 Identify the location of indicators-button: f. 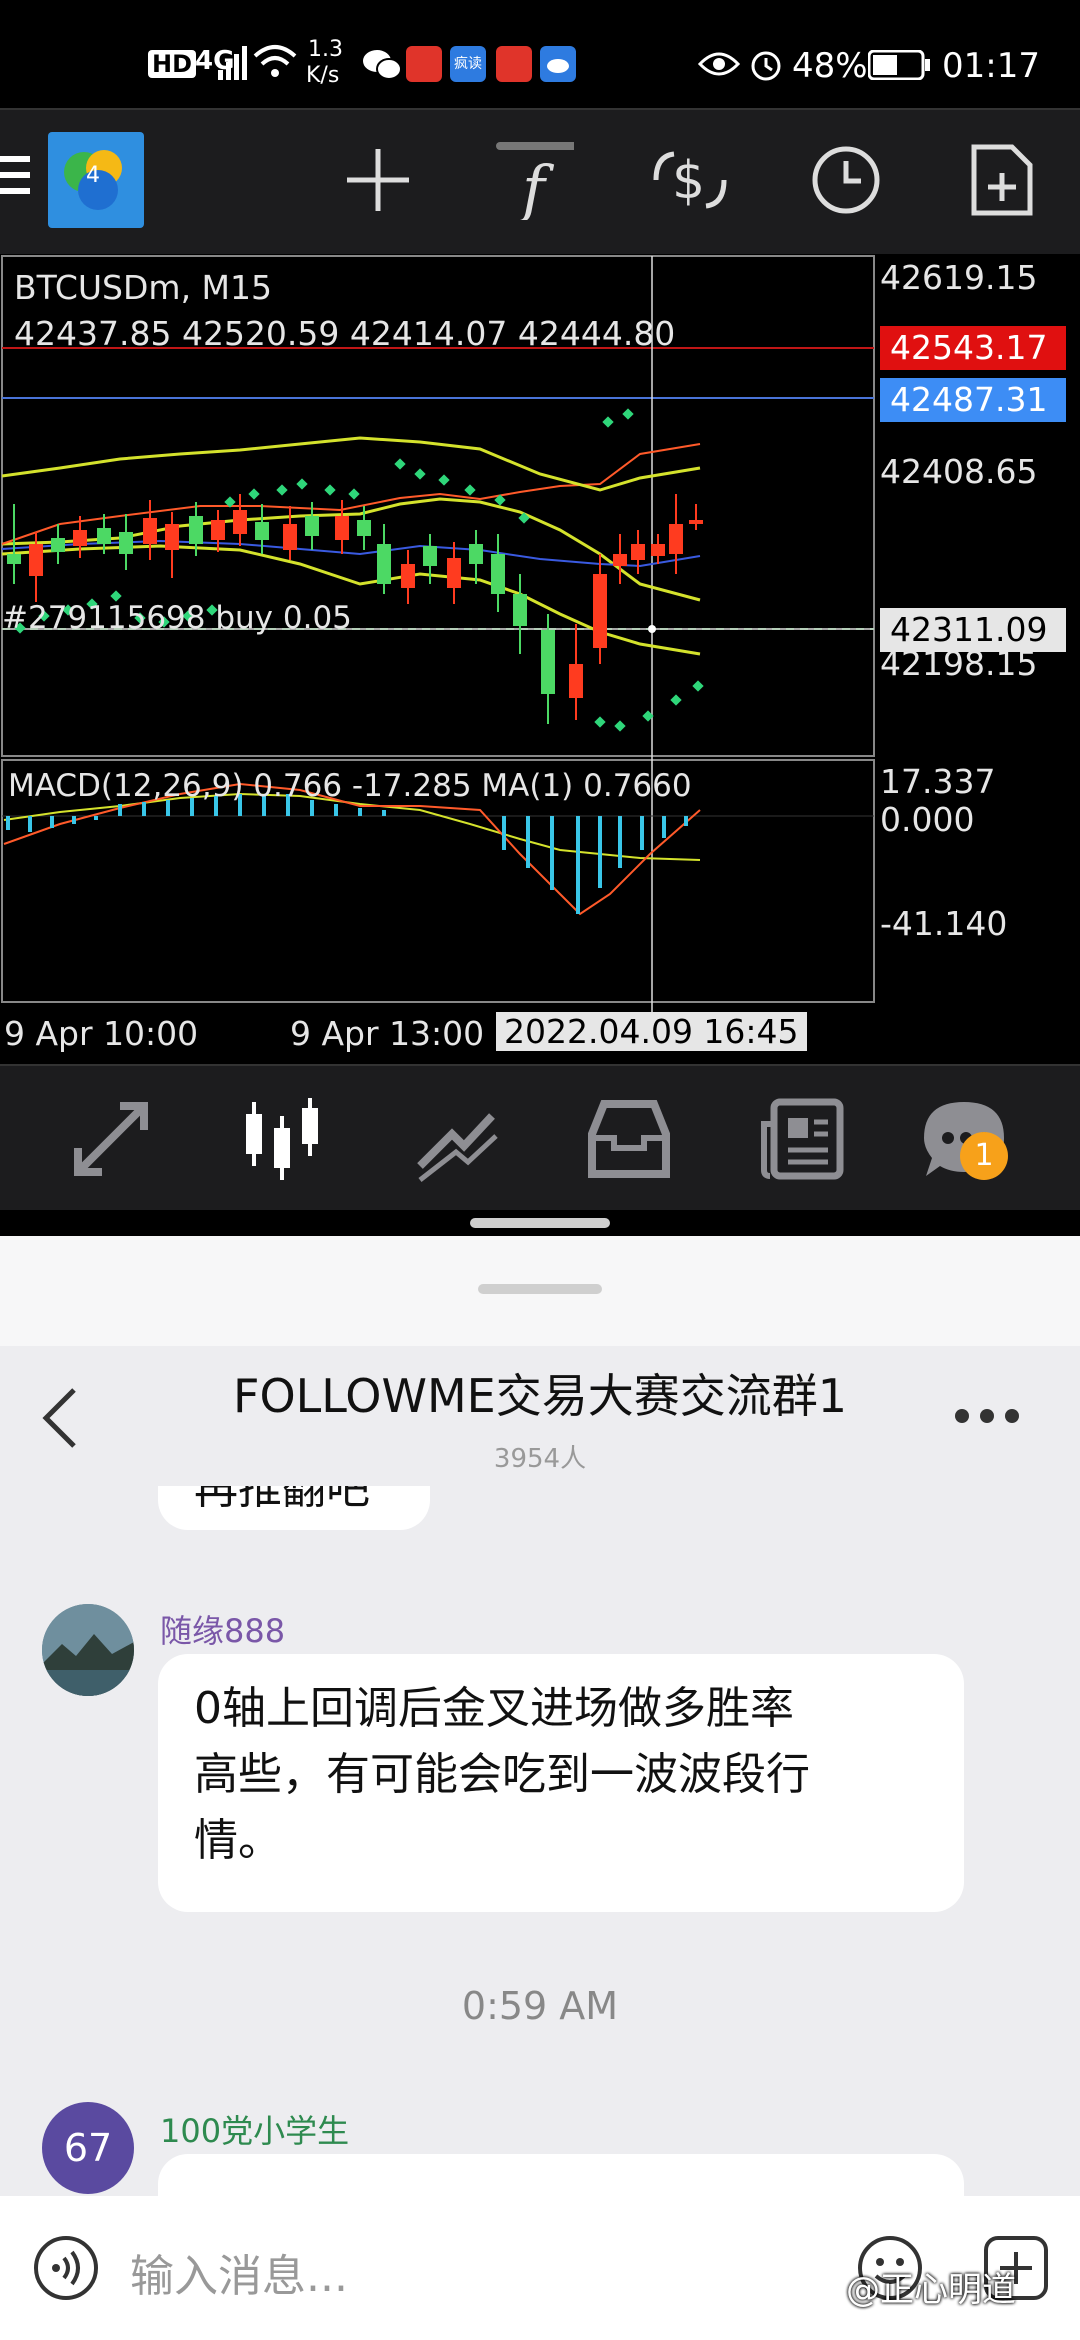
(534, 180).